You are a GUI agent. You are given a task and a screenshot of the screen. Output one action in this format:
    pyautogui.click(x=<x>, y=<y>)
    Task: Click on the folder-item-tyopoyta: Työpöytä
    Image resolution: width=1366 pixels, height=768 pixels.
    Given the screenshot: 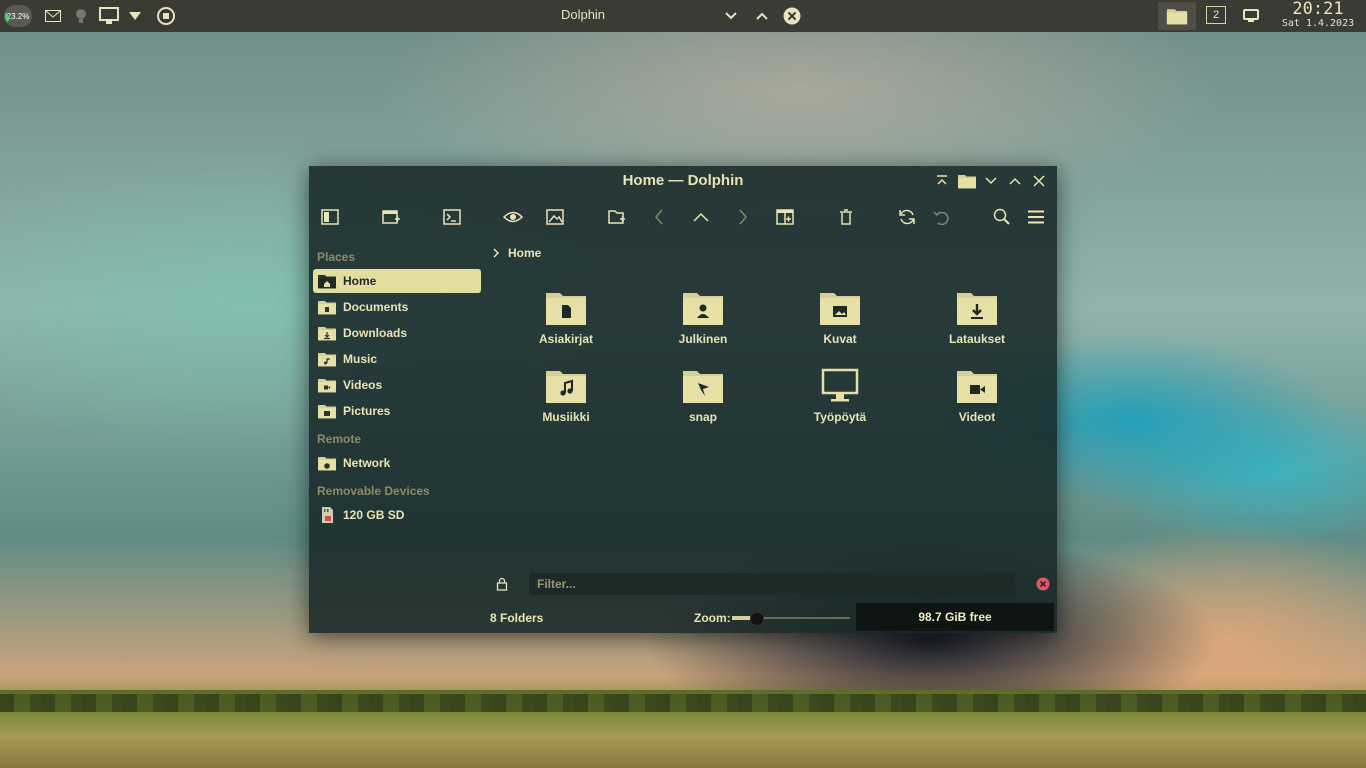 What is the action you would take?
    pyautogui.click(x=840, y=399)
    